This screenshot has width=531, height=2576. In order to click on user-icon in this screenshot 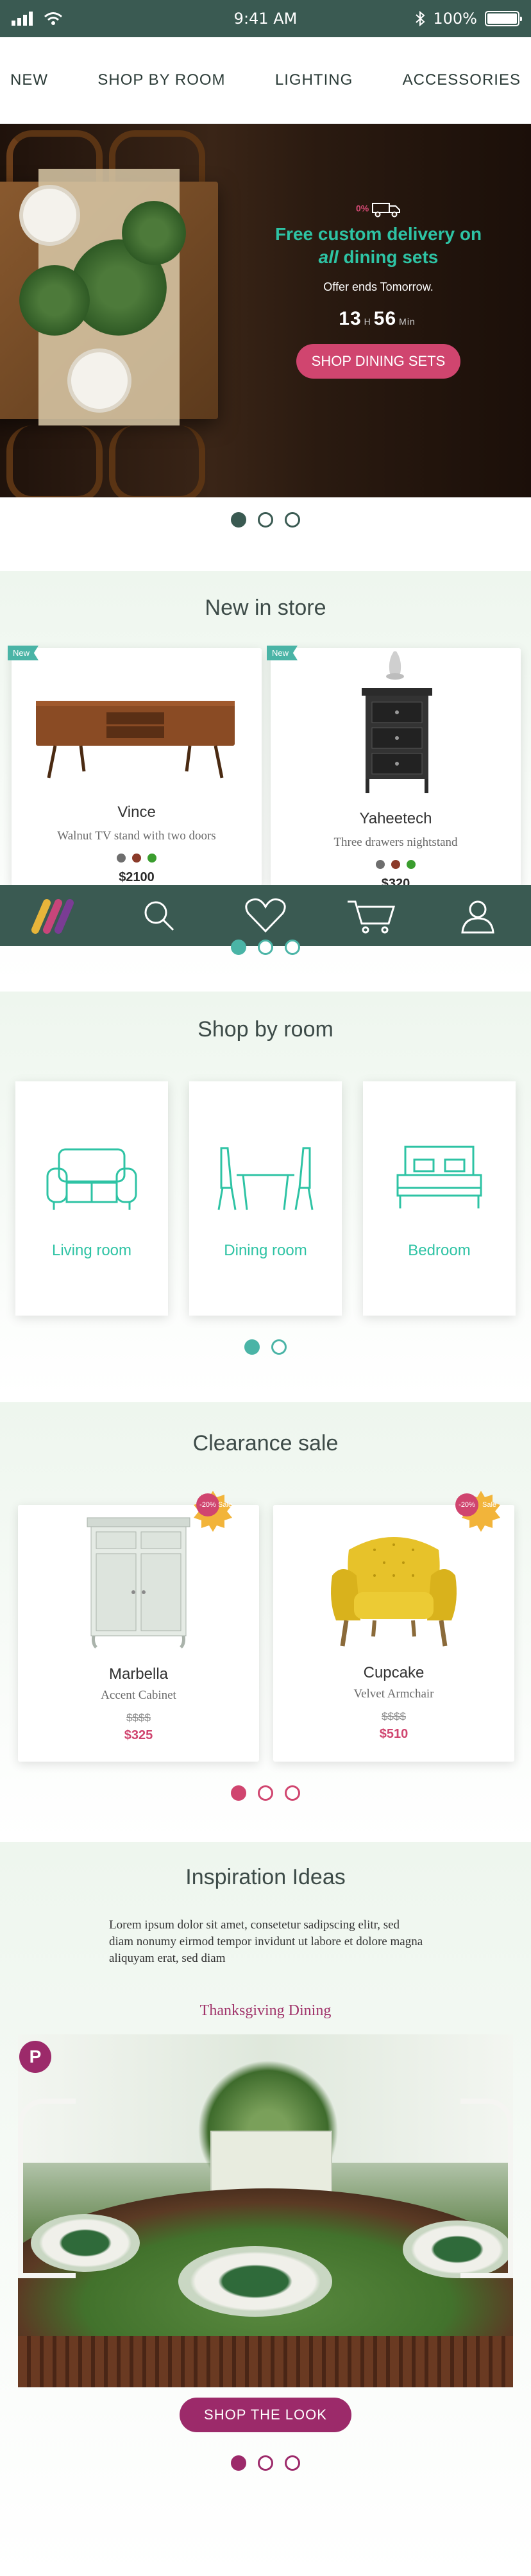, I will do `click(477, 915)`.